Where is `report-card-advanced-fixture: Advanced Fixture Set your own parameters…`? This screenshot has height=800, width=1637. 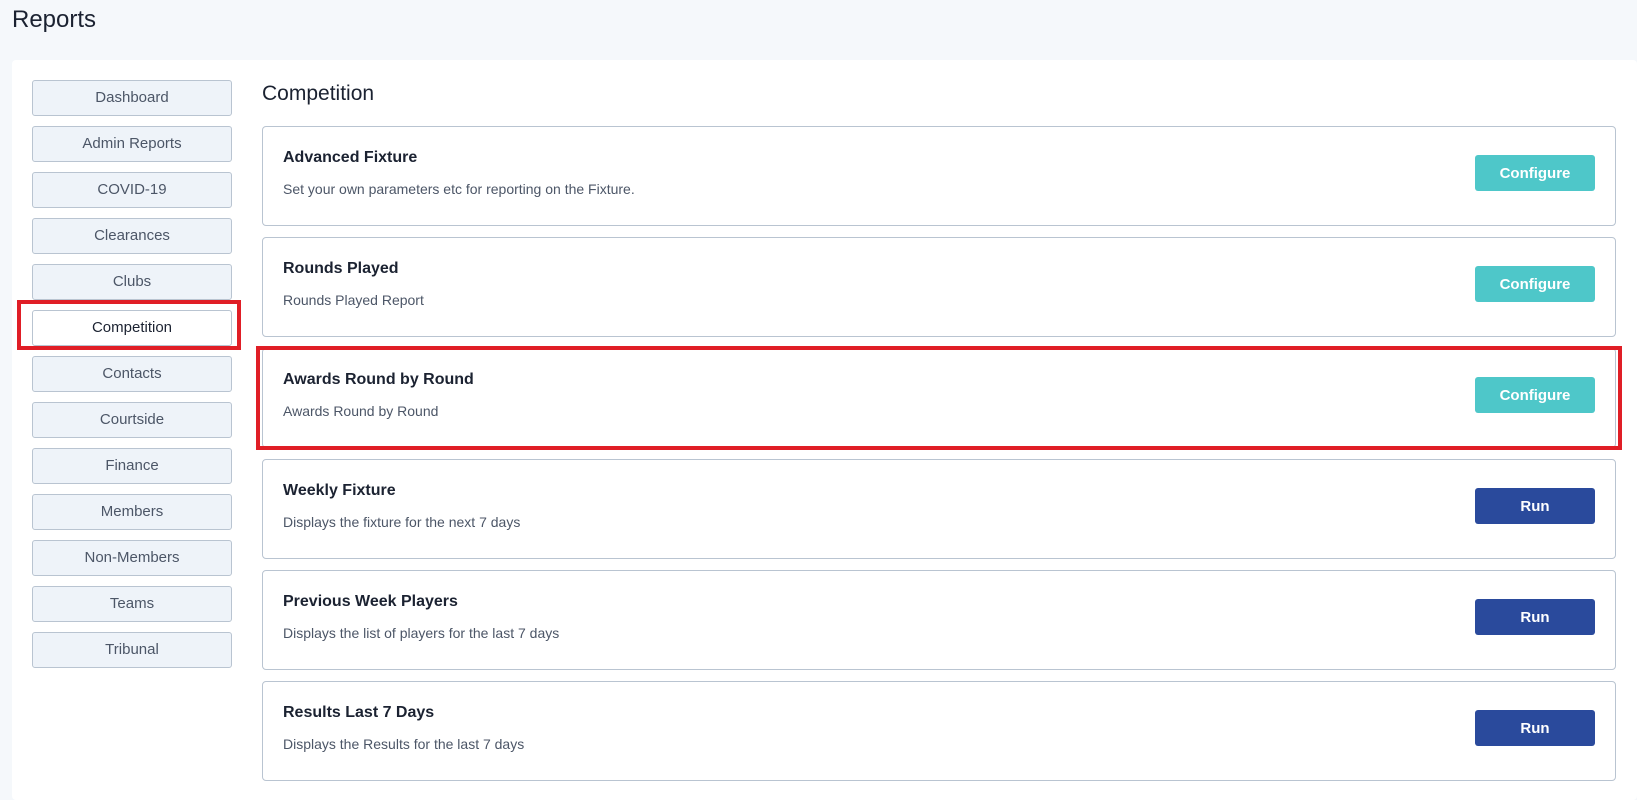
report-card-advanced-fixture: Advanced Fixture Set your own parameters… is located at coordinates (939, 176).